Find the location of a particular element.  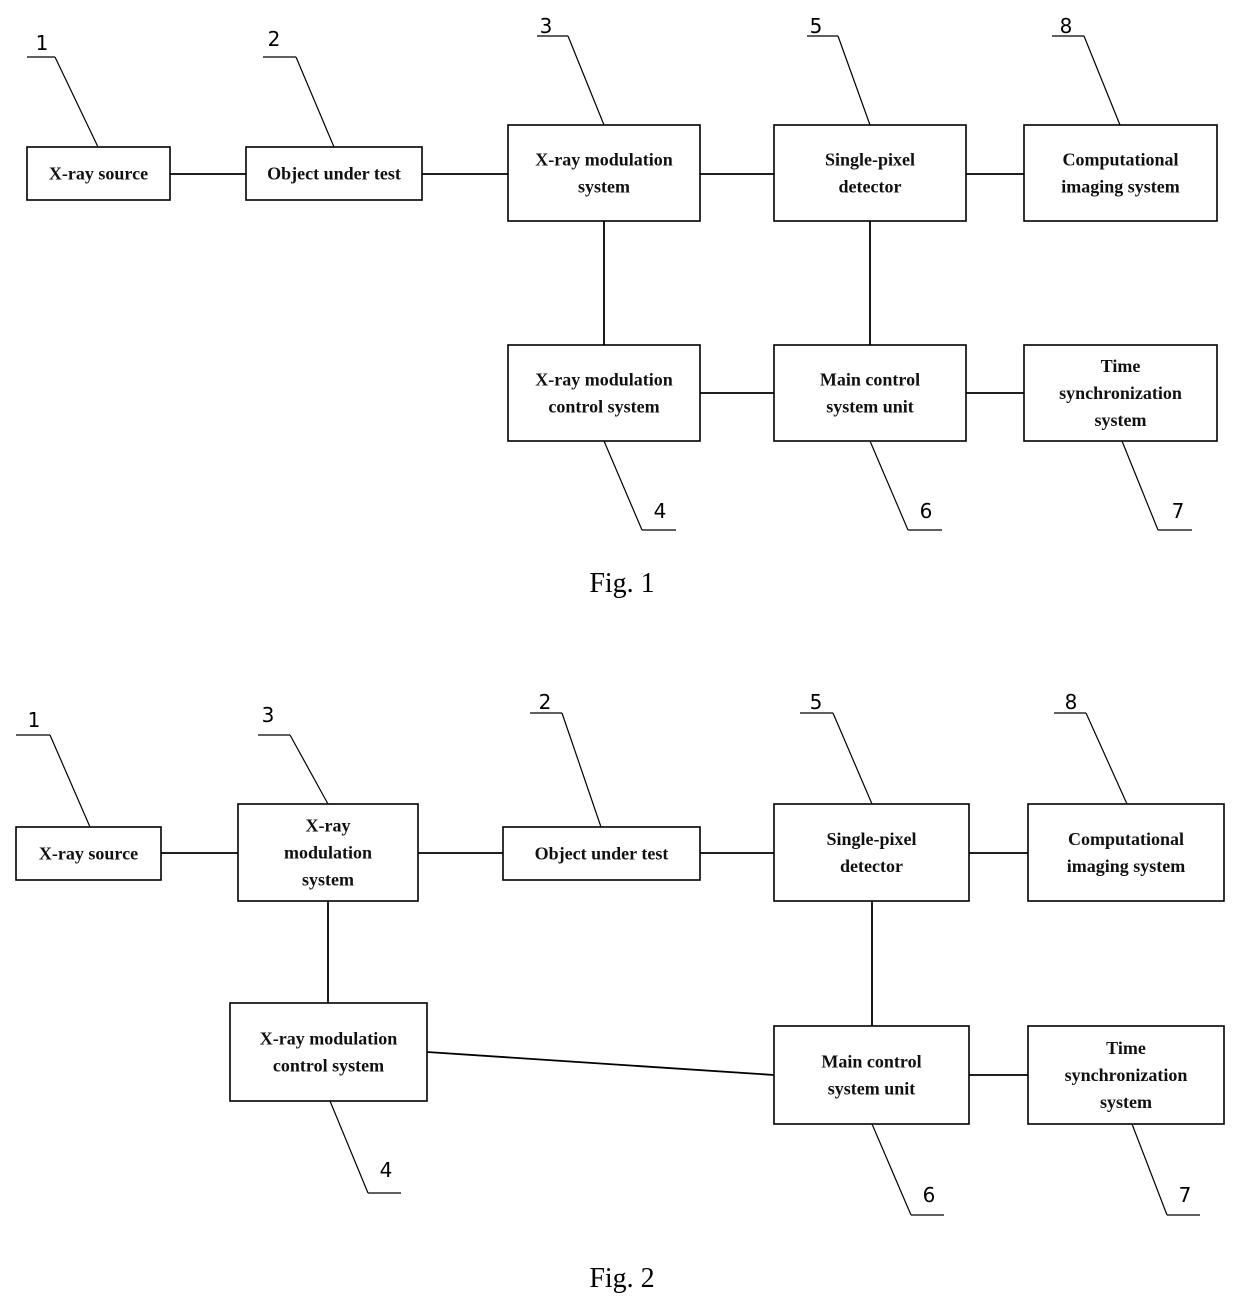

reference-numeral-6: 6 is located at coordinates (905, 485).